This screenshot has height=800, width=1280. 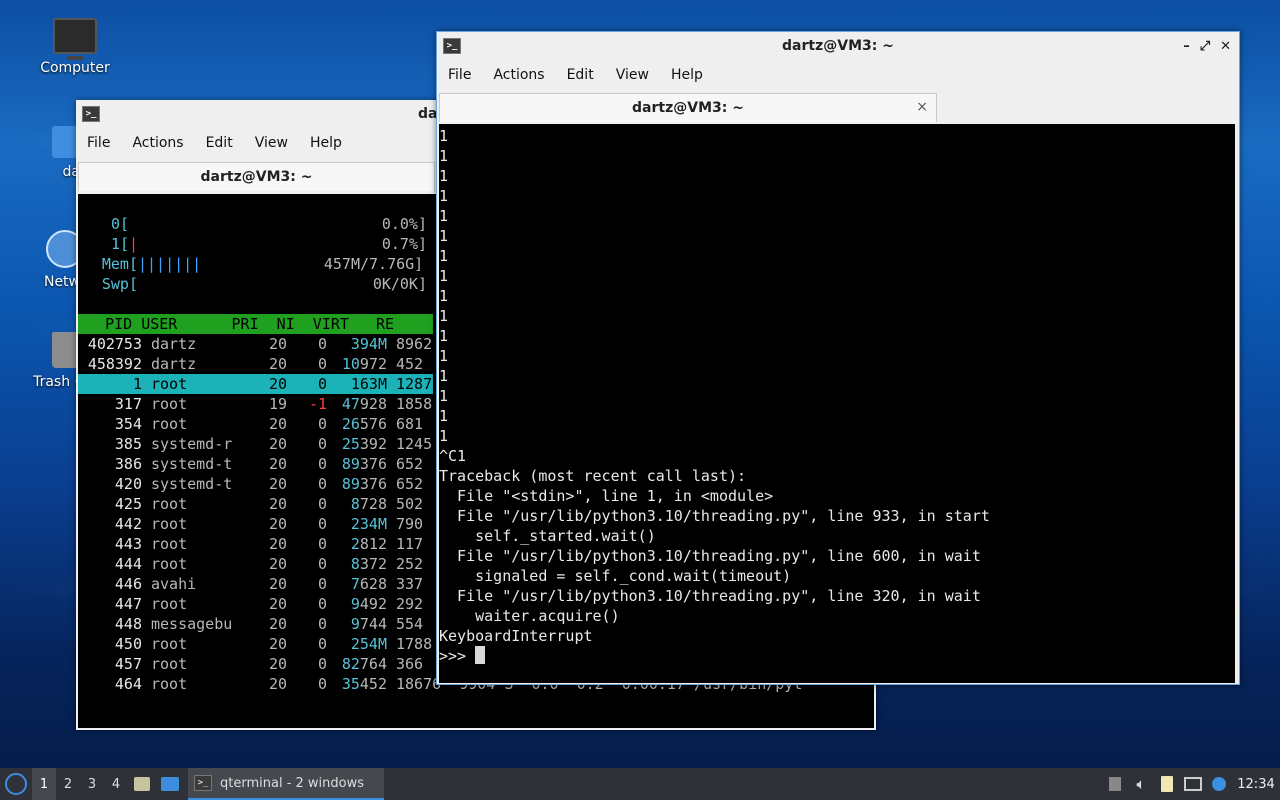 I want to click on desktop-icon-network: Netw, so click(x=47, y=260).